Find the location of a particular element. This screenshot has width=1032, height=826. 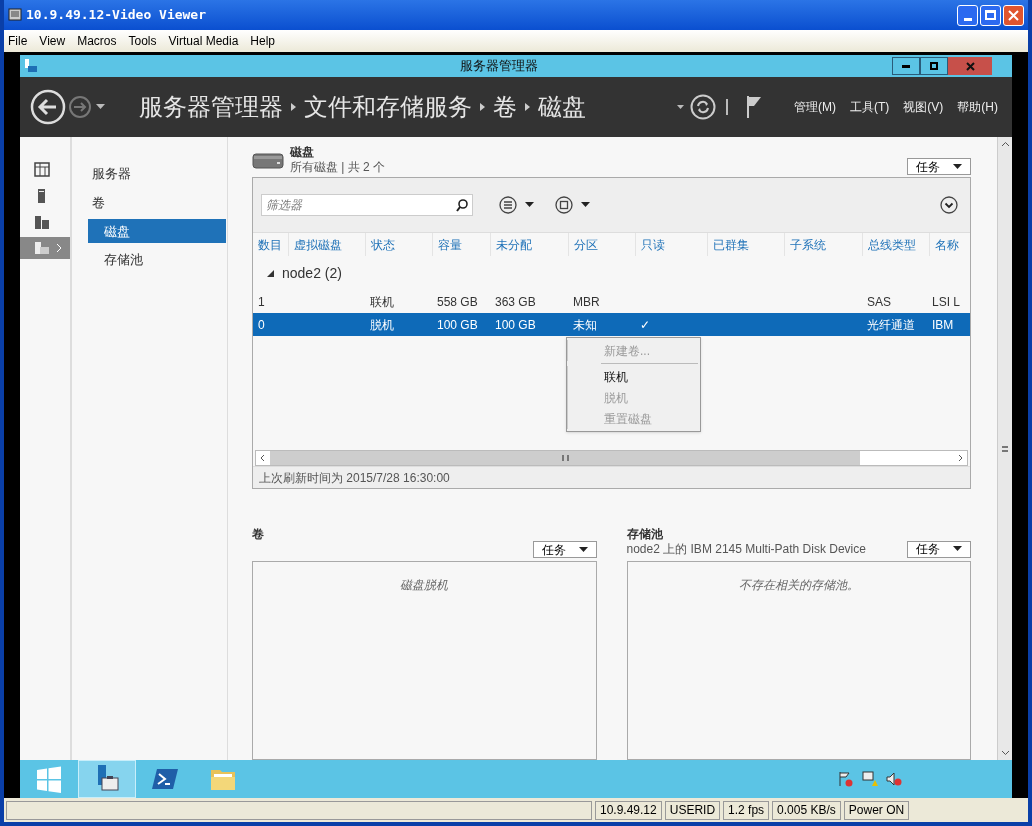

column-header: 已群集 is located at coordinates (745, 244).